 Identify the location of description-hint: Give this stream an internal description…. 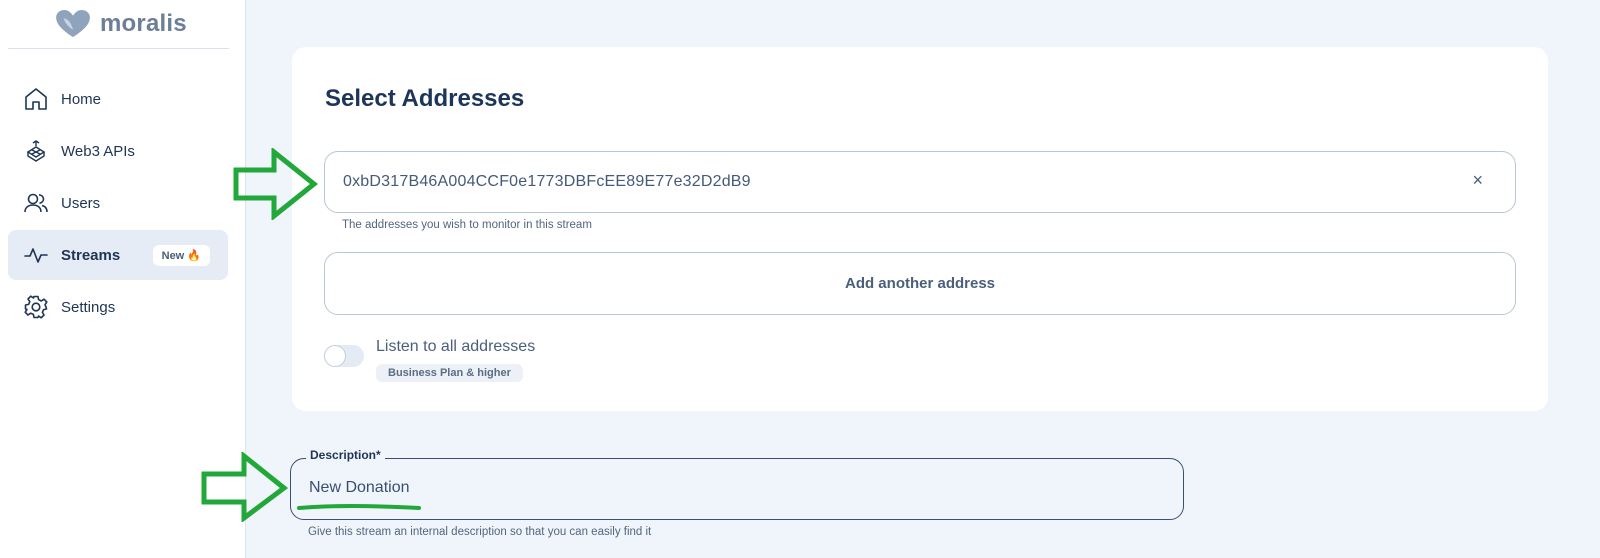
(480, 532).